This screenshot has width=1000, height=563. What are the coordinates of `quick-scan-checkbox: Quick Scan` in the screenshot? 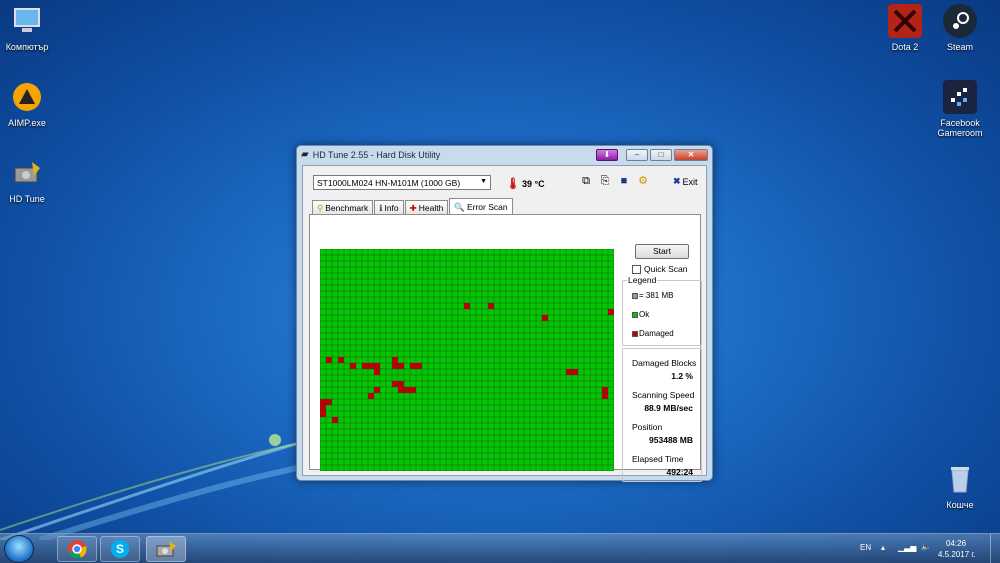 It's located at (659, 269).